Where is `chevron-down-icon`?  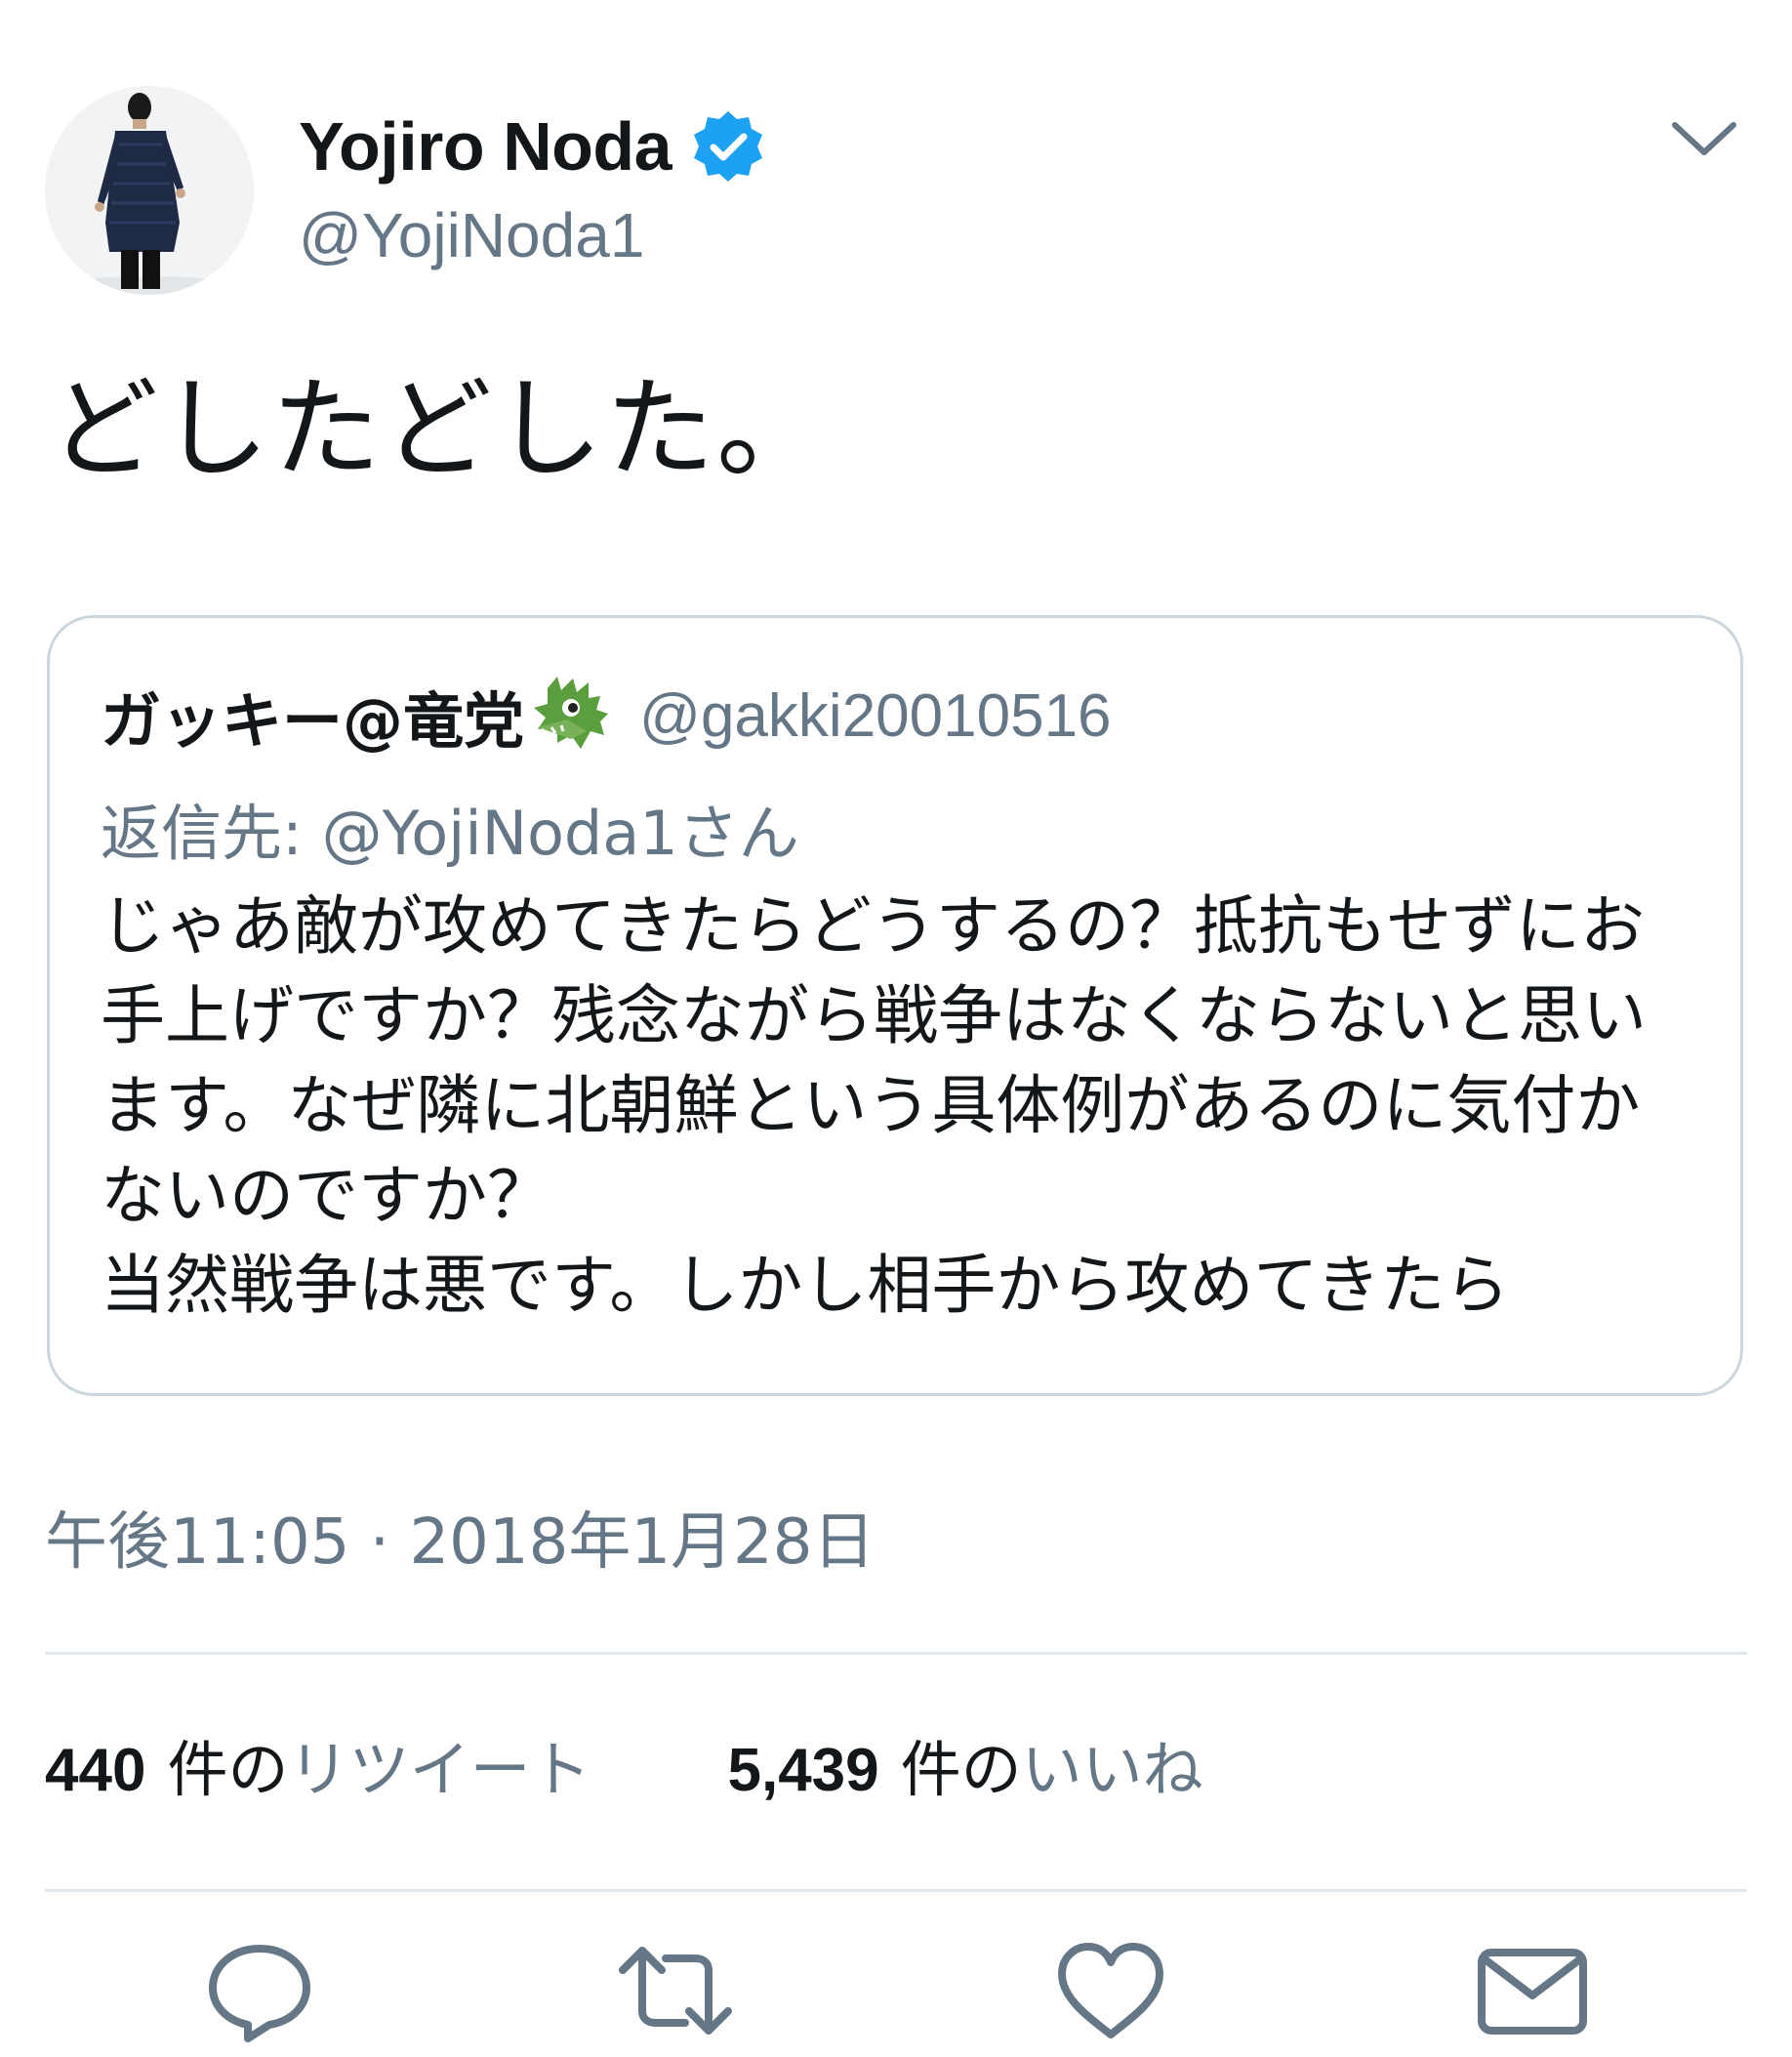 chevron-down-icon is located at coordinates (1704, 139).